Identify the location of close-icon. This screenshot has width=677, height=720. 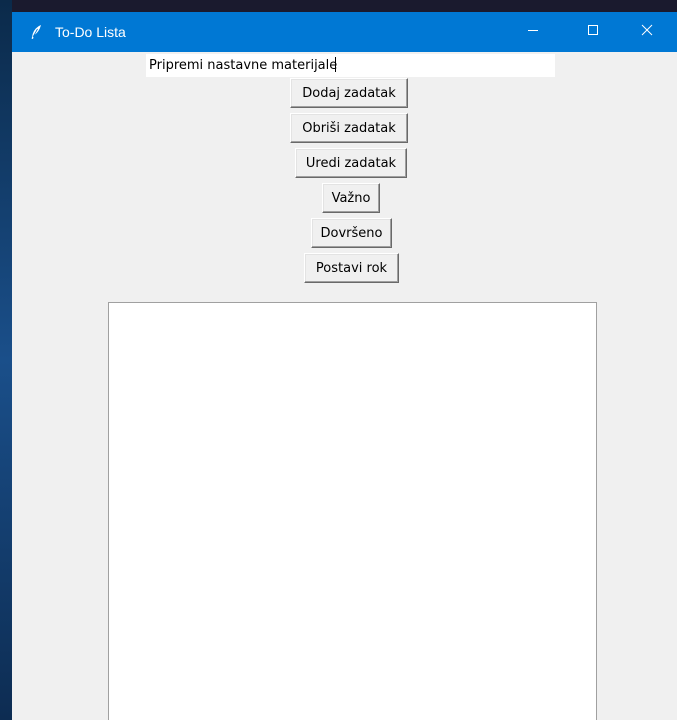
(647, 32).